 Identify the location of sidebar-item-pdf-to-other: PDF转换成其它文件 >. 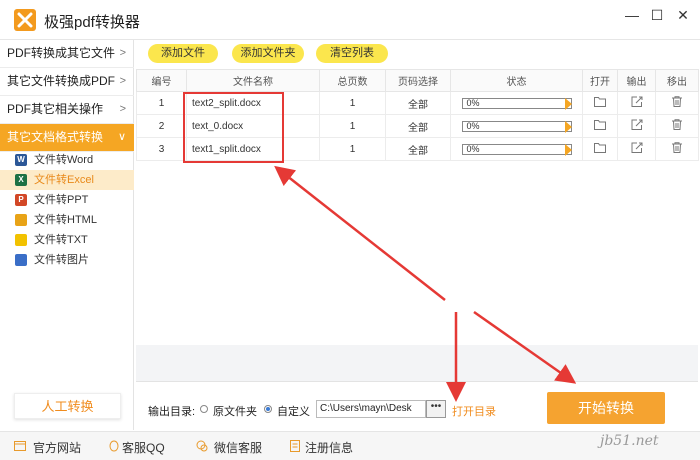
(67, 54).